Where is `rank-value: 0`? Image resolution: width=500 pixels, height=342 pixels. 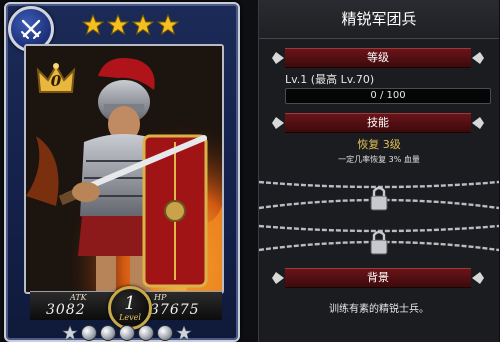 rank-value: 0 is located at coordinates (56, 81).